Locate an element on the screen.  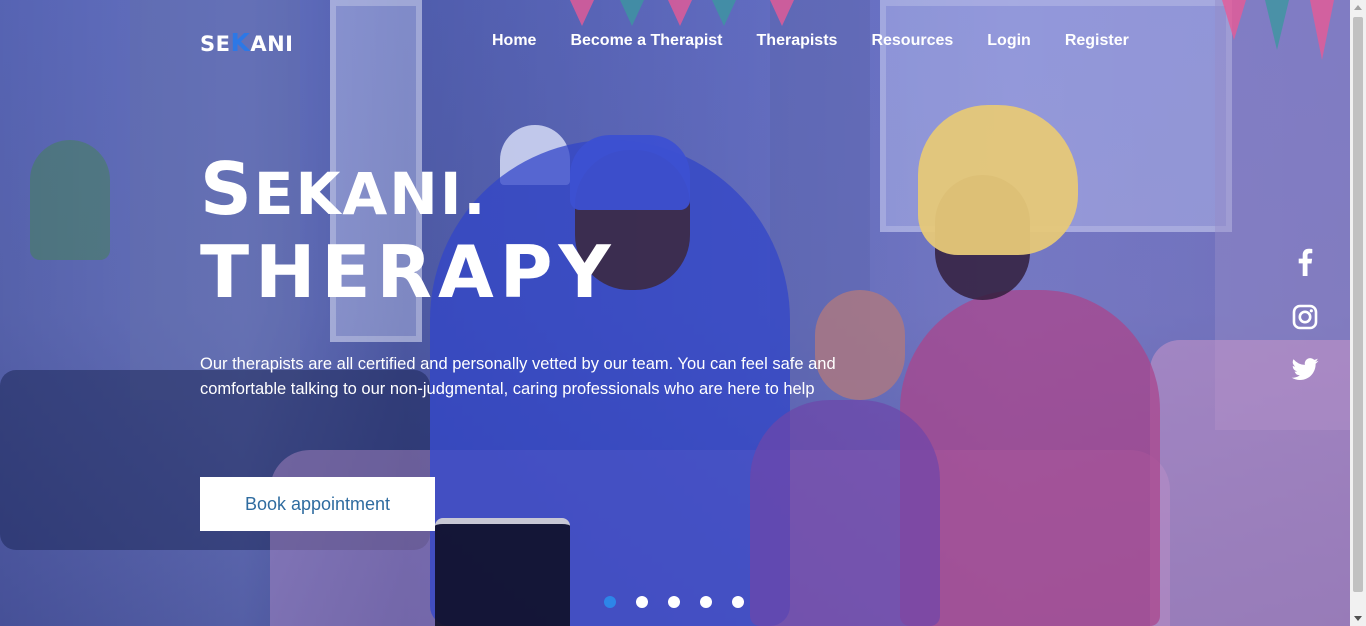
background-sofa is located at coordinates (1250, 483).